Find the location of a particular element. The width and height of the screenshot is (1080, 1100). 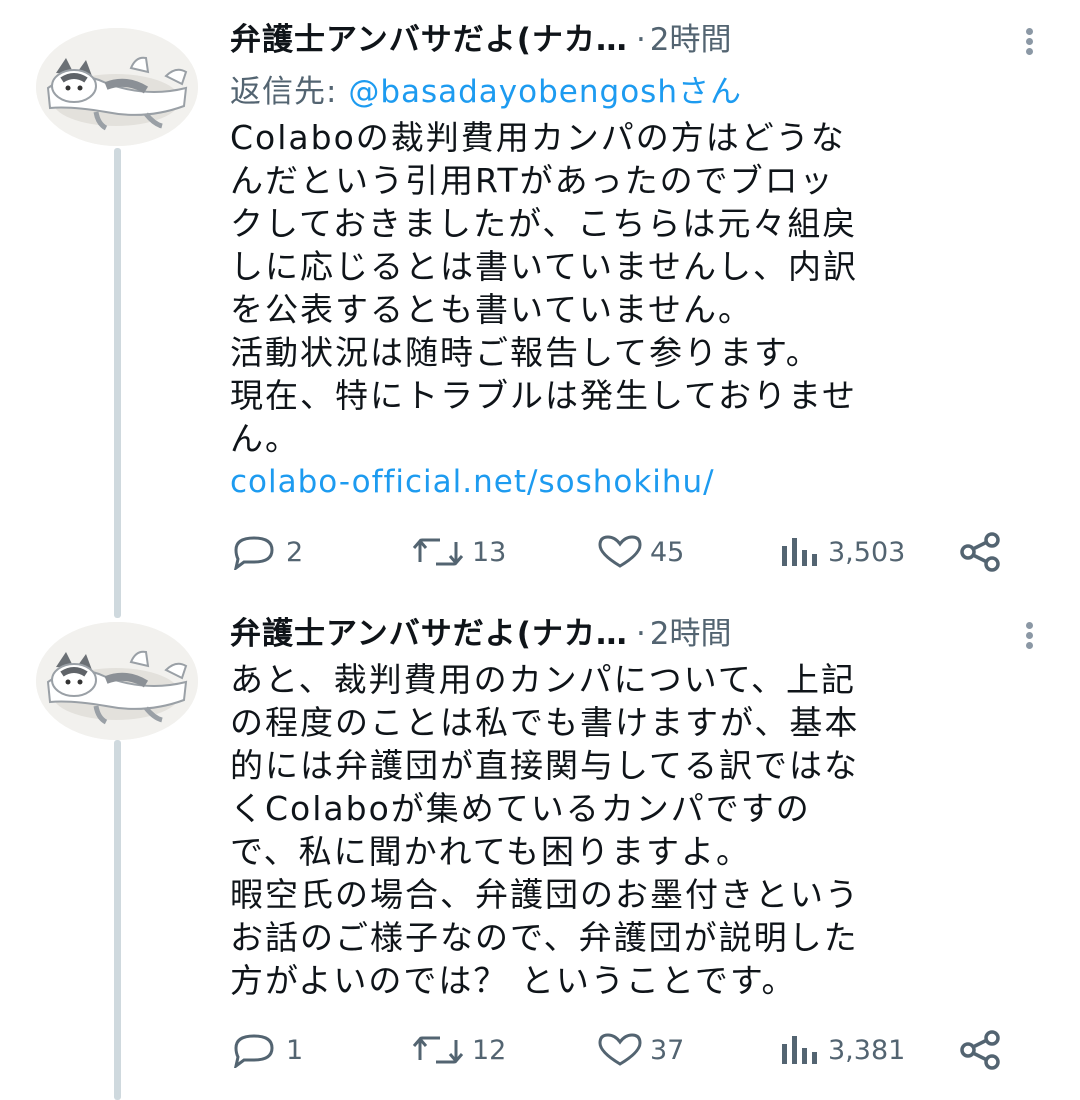

replying-to: 返信先: @basadayobengoshさん is located at coordinates (630, 92).